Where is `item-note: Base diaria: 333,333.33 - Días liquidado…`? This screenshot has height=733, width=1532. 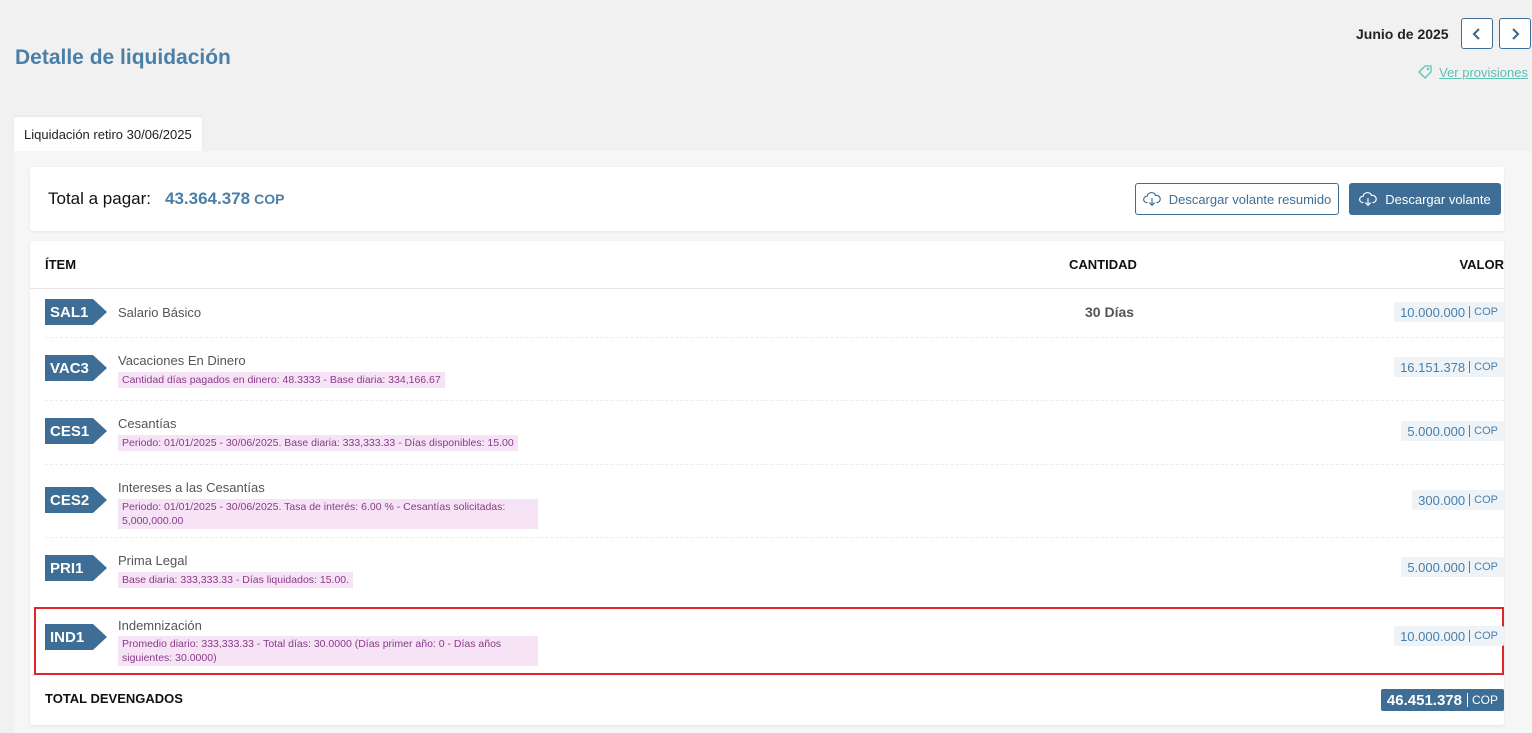
item-note: Base diaria: 333,333.33 - Días liquidado… is located at coordinates (236, 580).